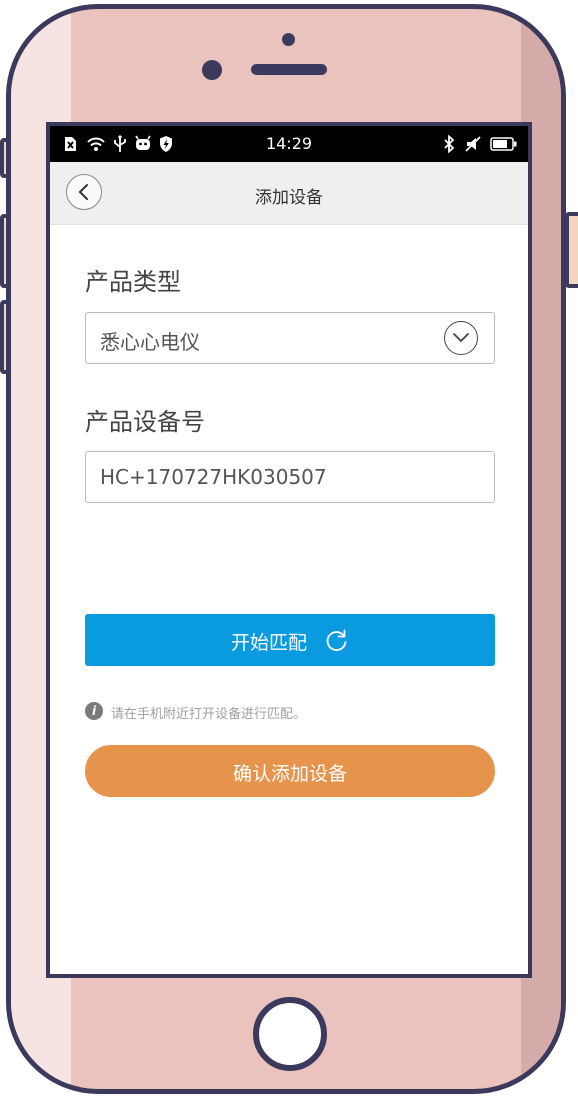 The height and width of the screenshot is (1100, 578). I want to click on start-match-button: 开始匹配, so click(290, 640).